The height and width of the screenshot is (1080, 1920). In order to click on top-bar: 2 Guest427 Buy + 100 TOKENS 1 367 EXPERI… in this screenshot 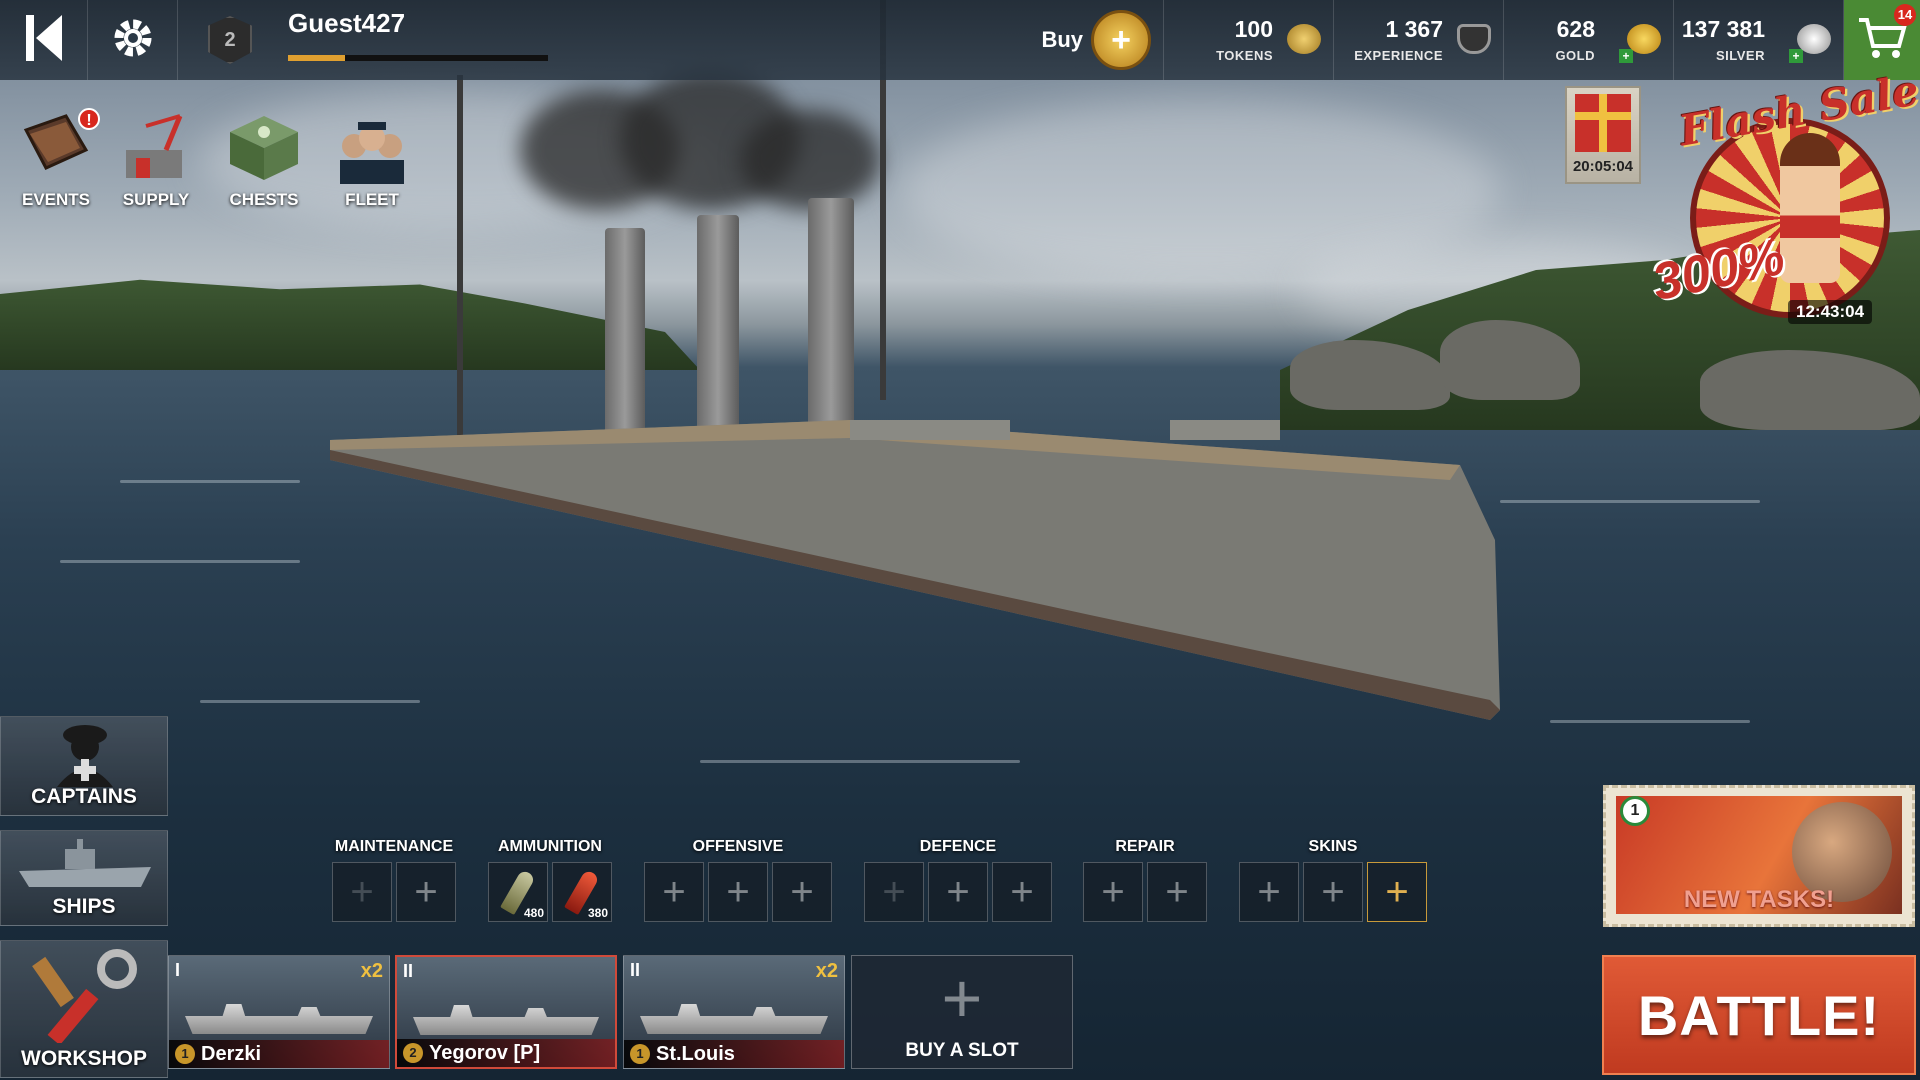, I will do `click(960, 40)`.